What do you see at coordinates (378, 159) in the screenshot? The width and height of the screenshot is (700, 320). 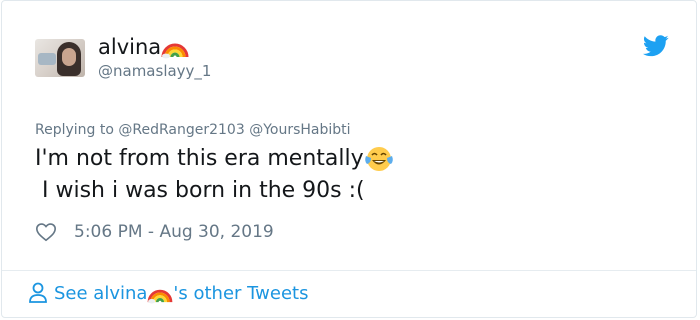 I see `tears-of-joy-emoji-icon` at bounding box center [378, 159].